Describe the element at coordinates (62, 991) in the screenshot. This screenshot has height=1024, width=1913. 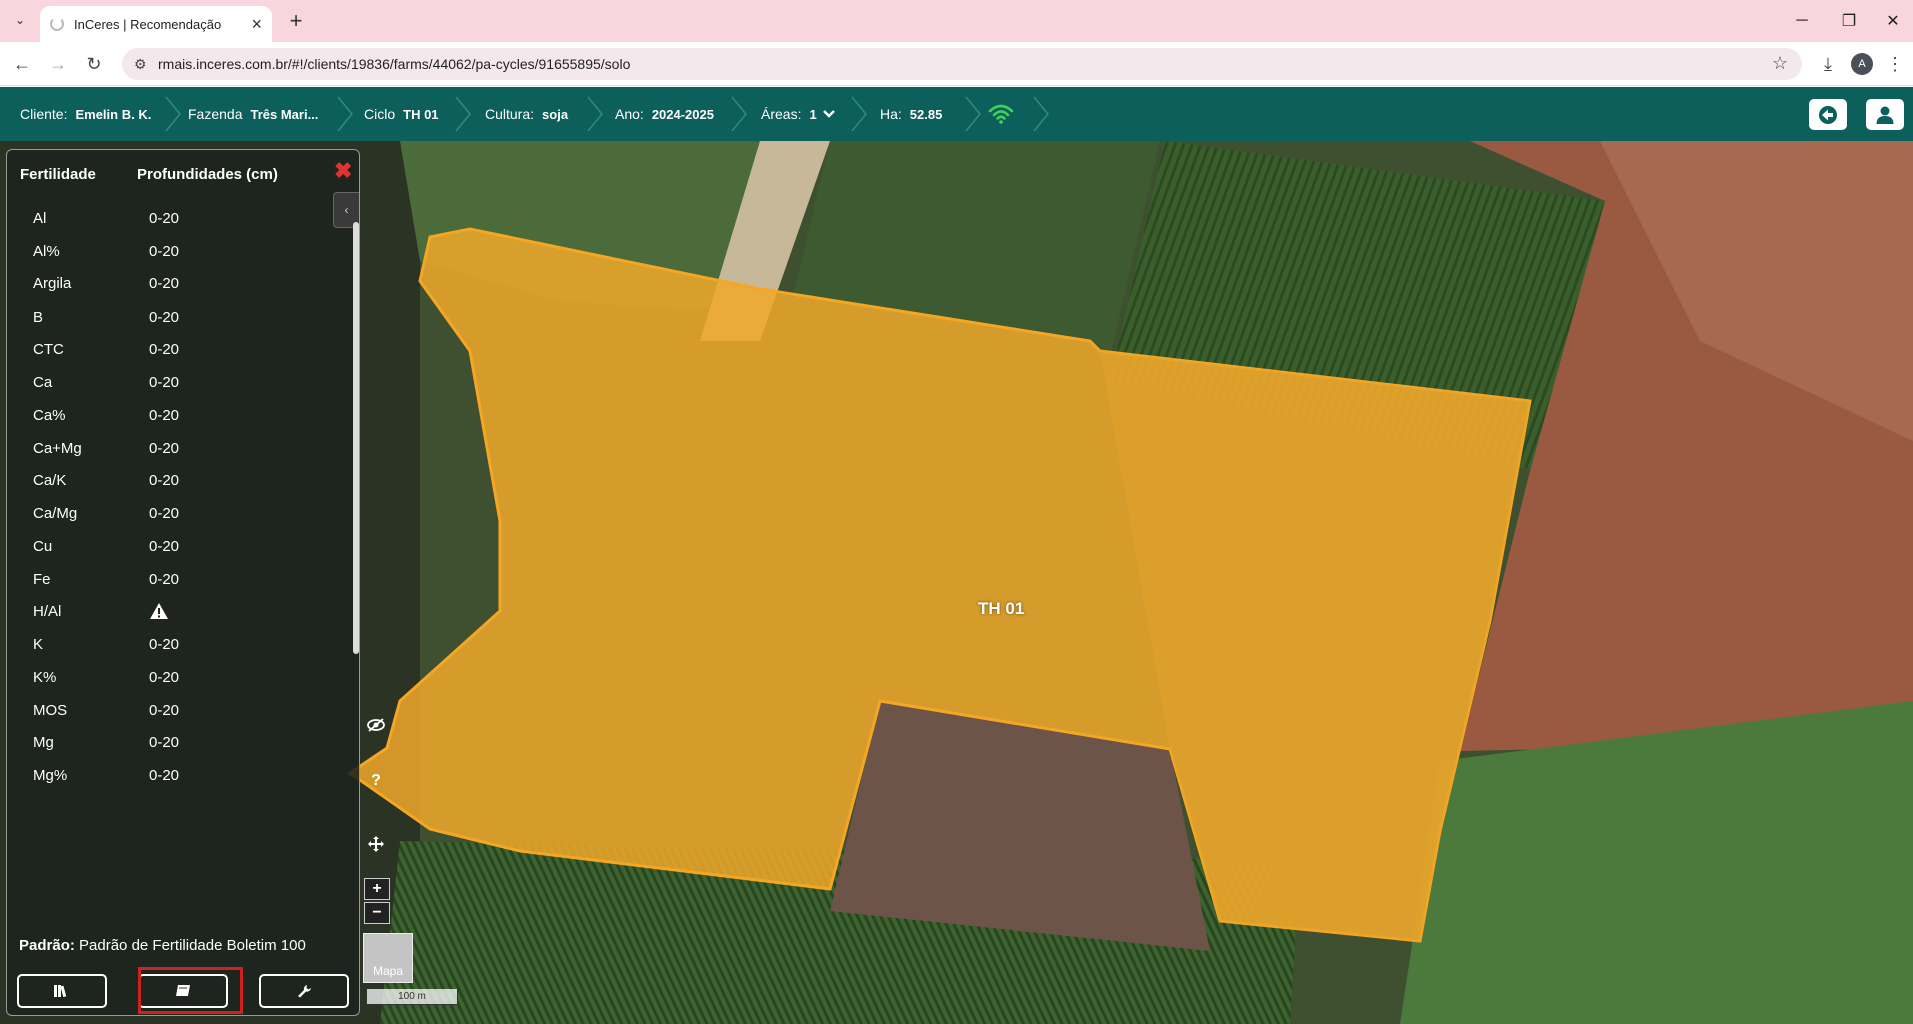
I see `library-button` at that location.